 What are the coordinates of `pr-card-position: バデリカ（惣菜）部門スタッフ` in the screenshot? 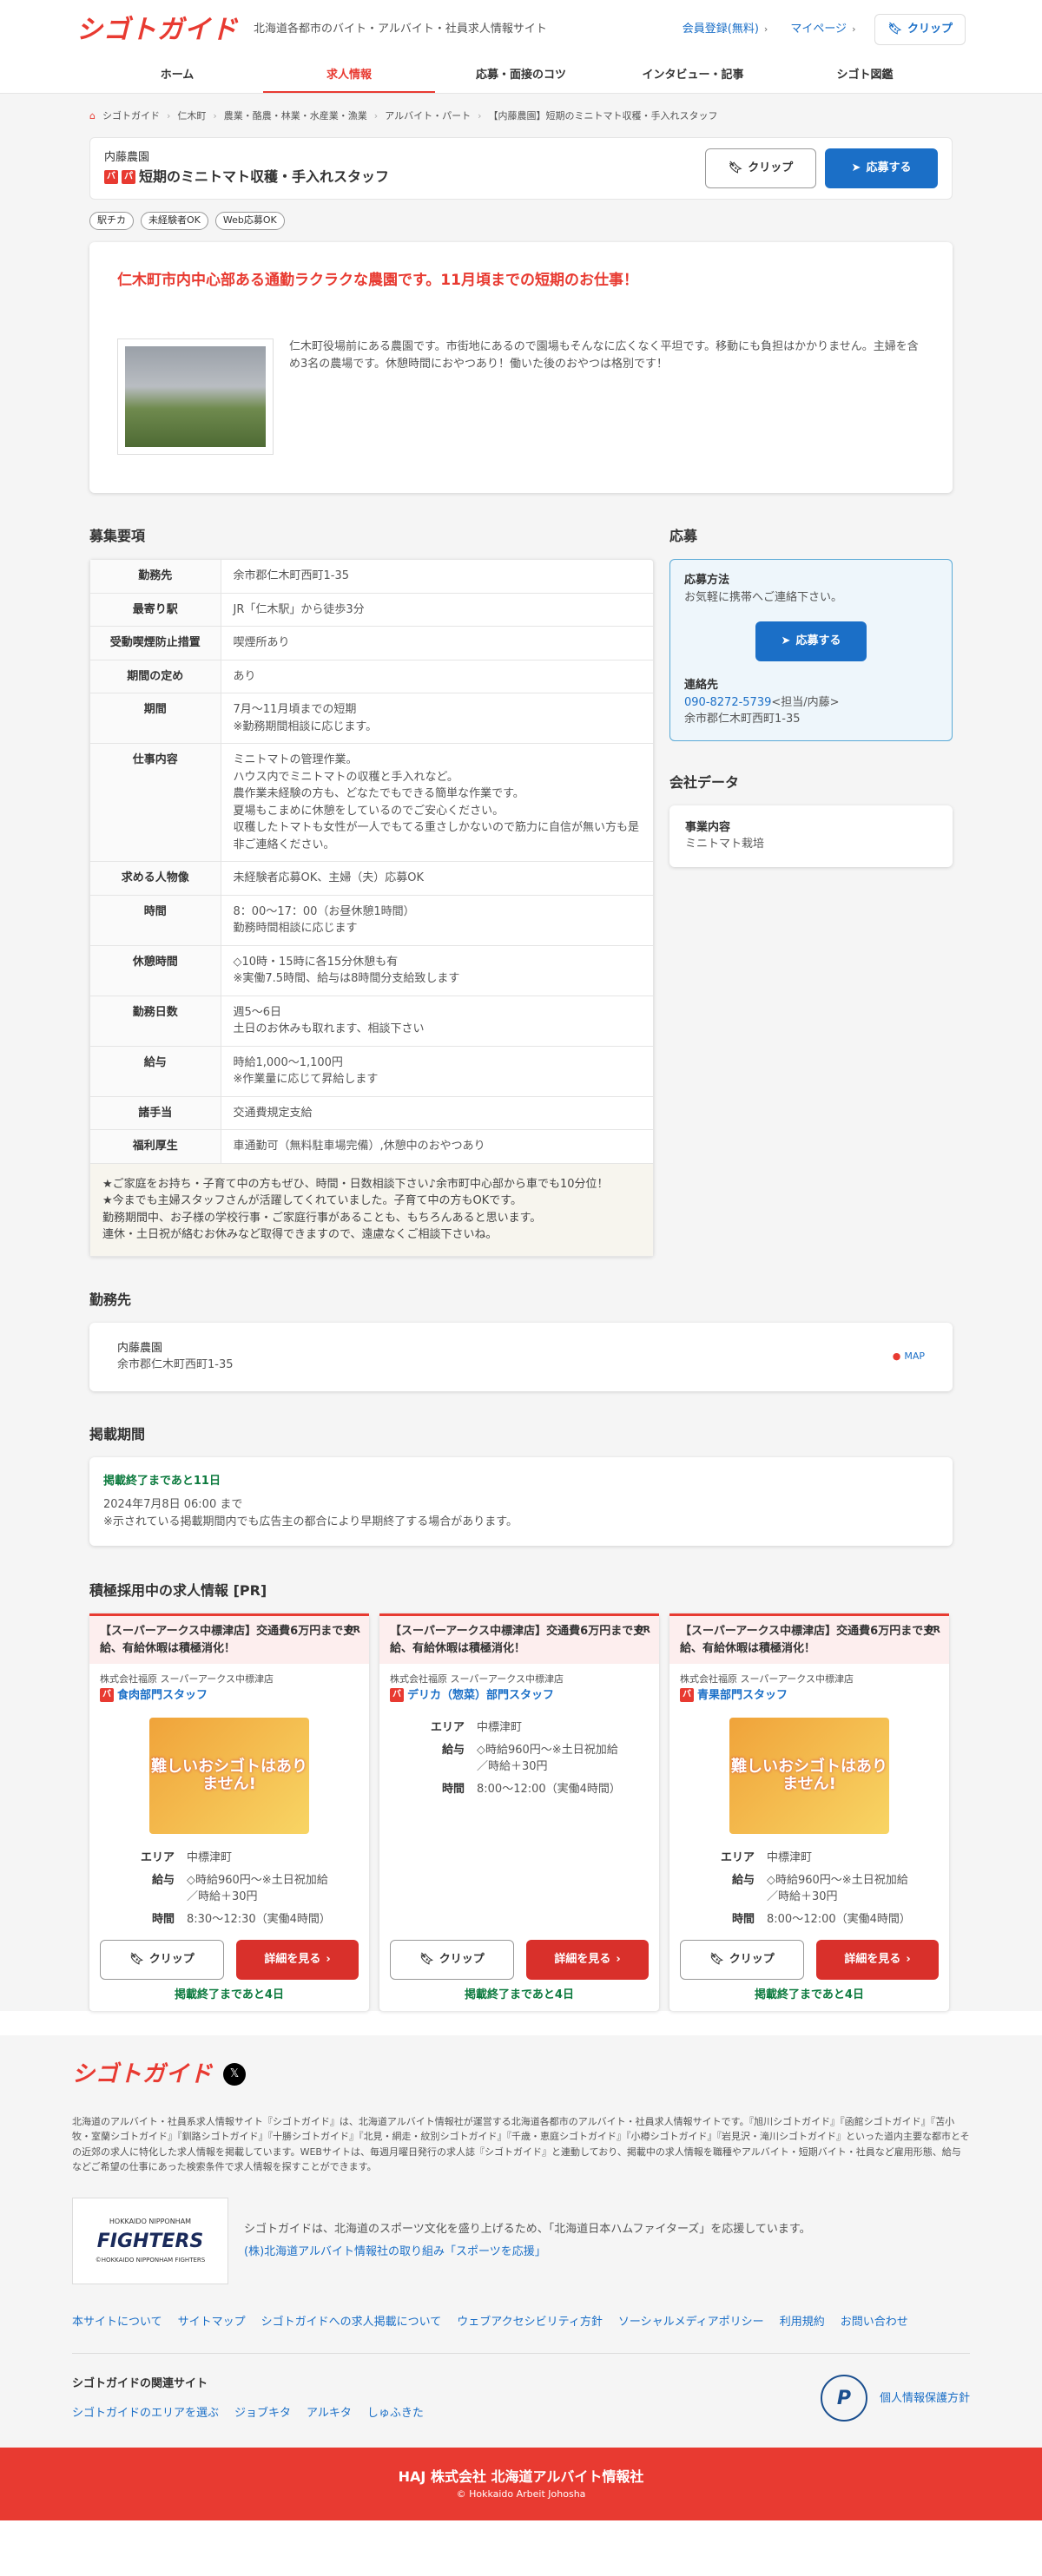 It's located at (519, 1696).